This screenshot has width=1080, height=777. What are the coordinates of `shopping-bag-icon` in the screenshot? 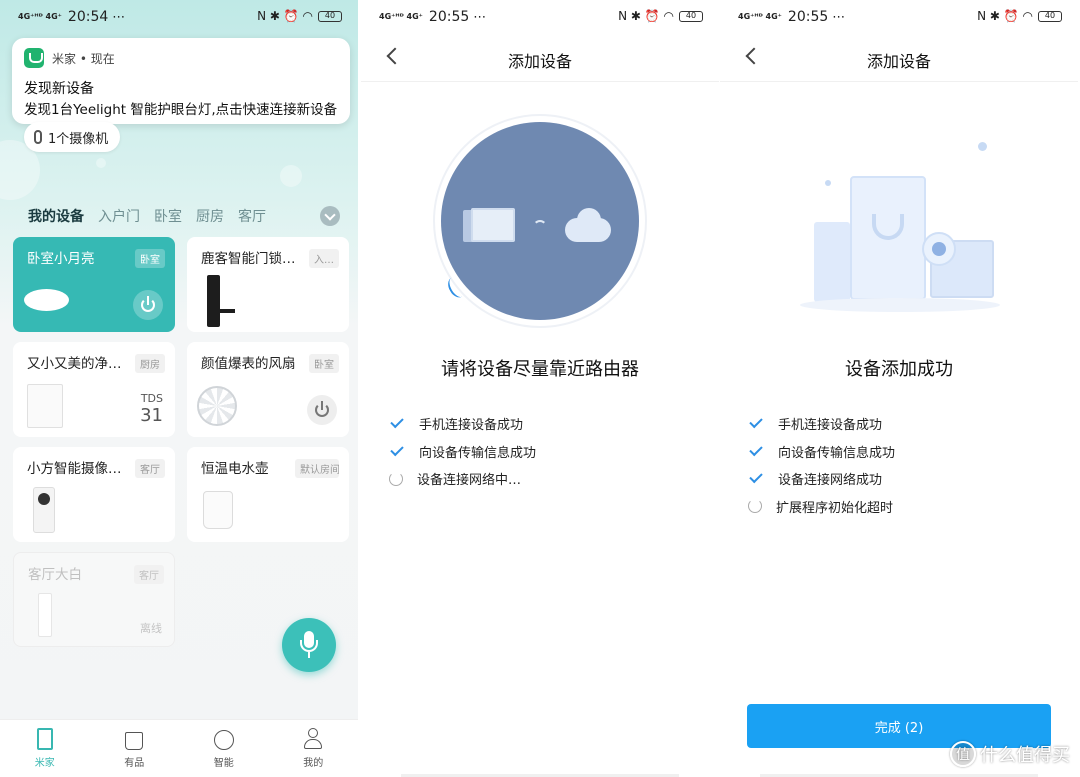 It's located at (134, 741).